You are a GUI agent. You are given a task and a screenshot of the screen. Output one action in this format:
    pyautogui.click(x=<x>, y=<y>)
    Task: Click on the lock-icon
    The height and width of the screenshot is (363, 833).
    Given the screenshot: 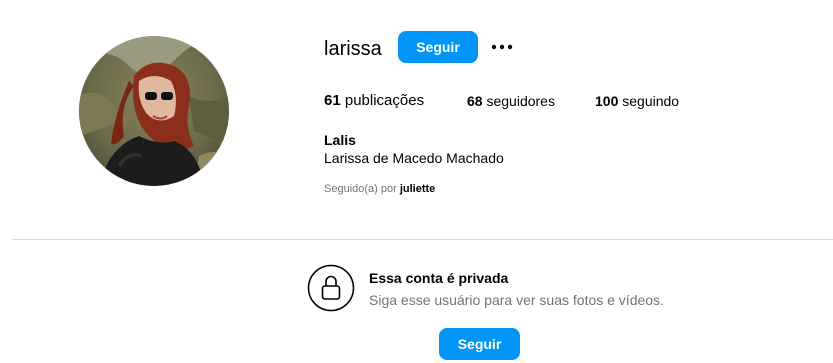 What is the action you would take?
    pyautogui.click(x=331, y=288)
    